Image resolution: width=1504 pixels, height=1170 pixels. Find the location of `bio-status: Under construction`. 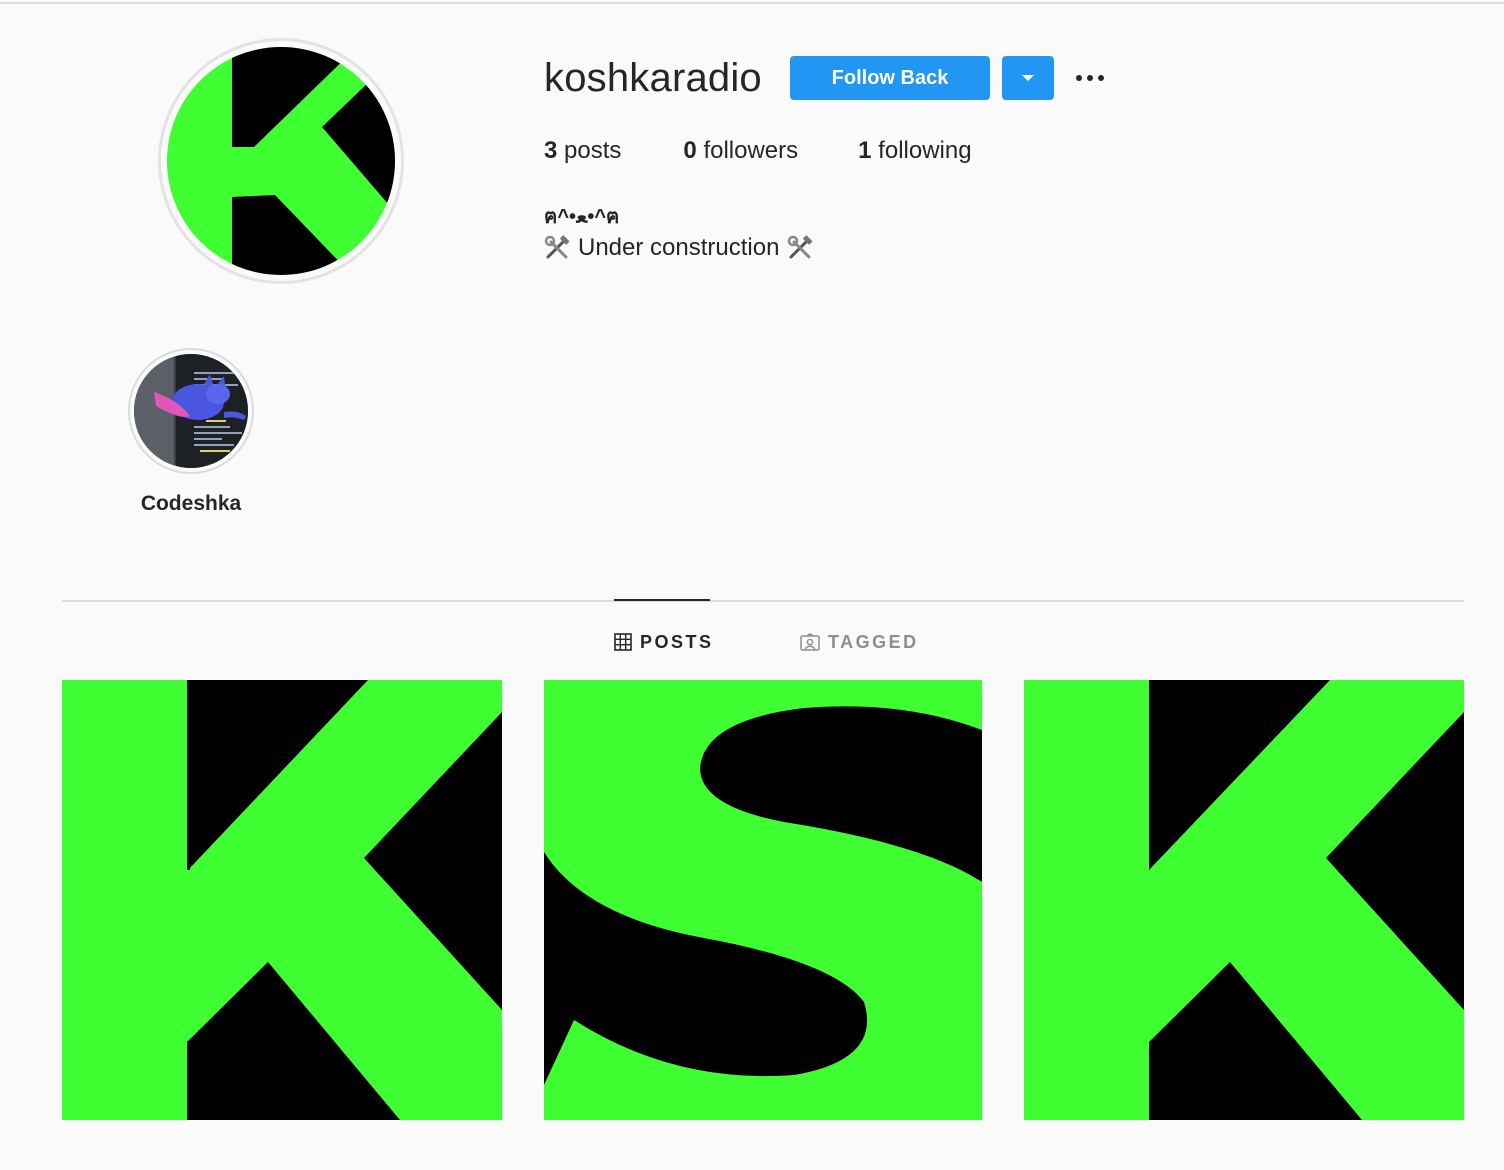

bio-status: Under construction is located at coordinates (678, 248).